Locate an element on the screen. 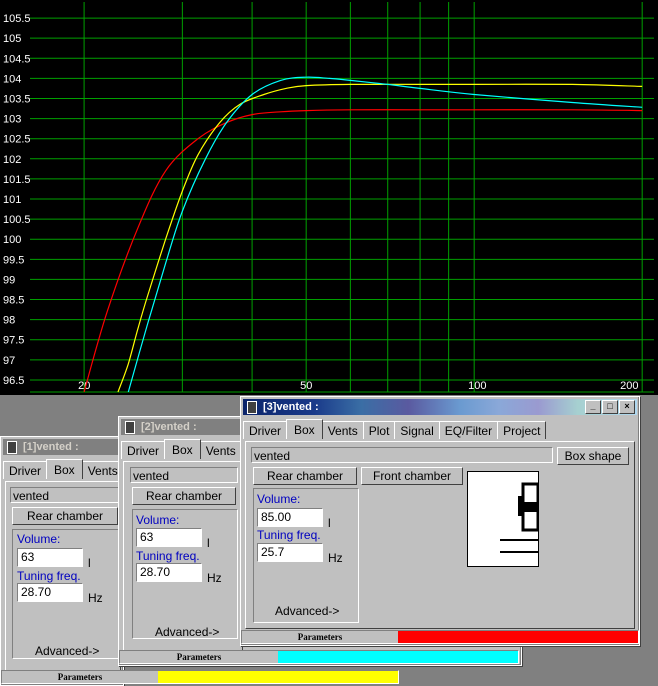  y-tick-label: 104 is located at coordinates (12, 79).